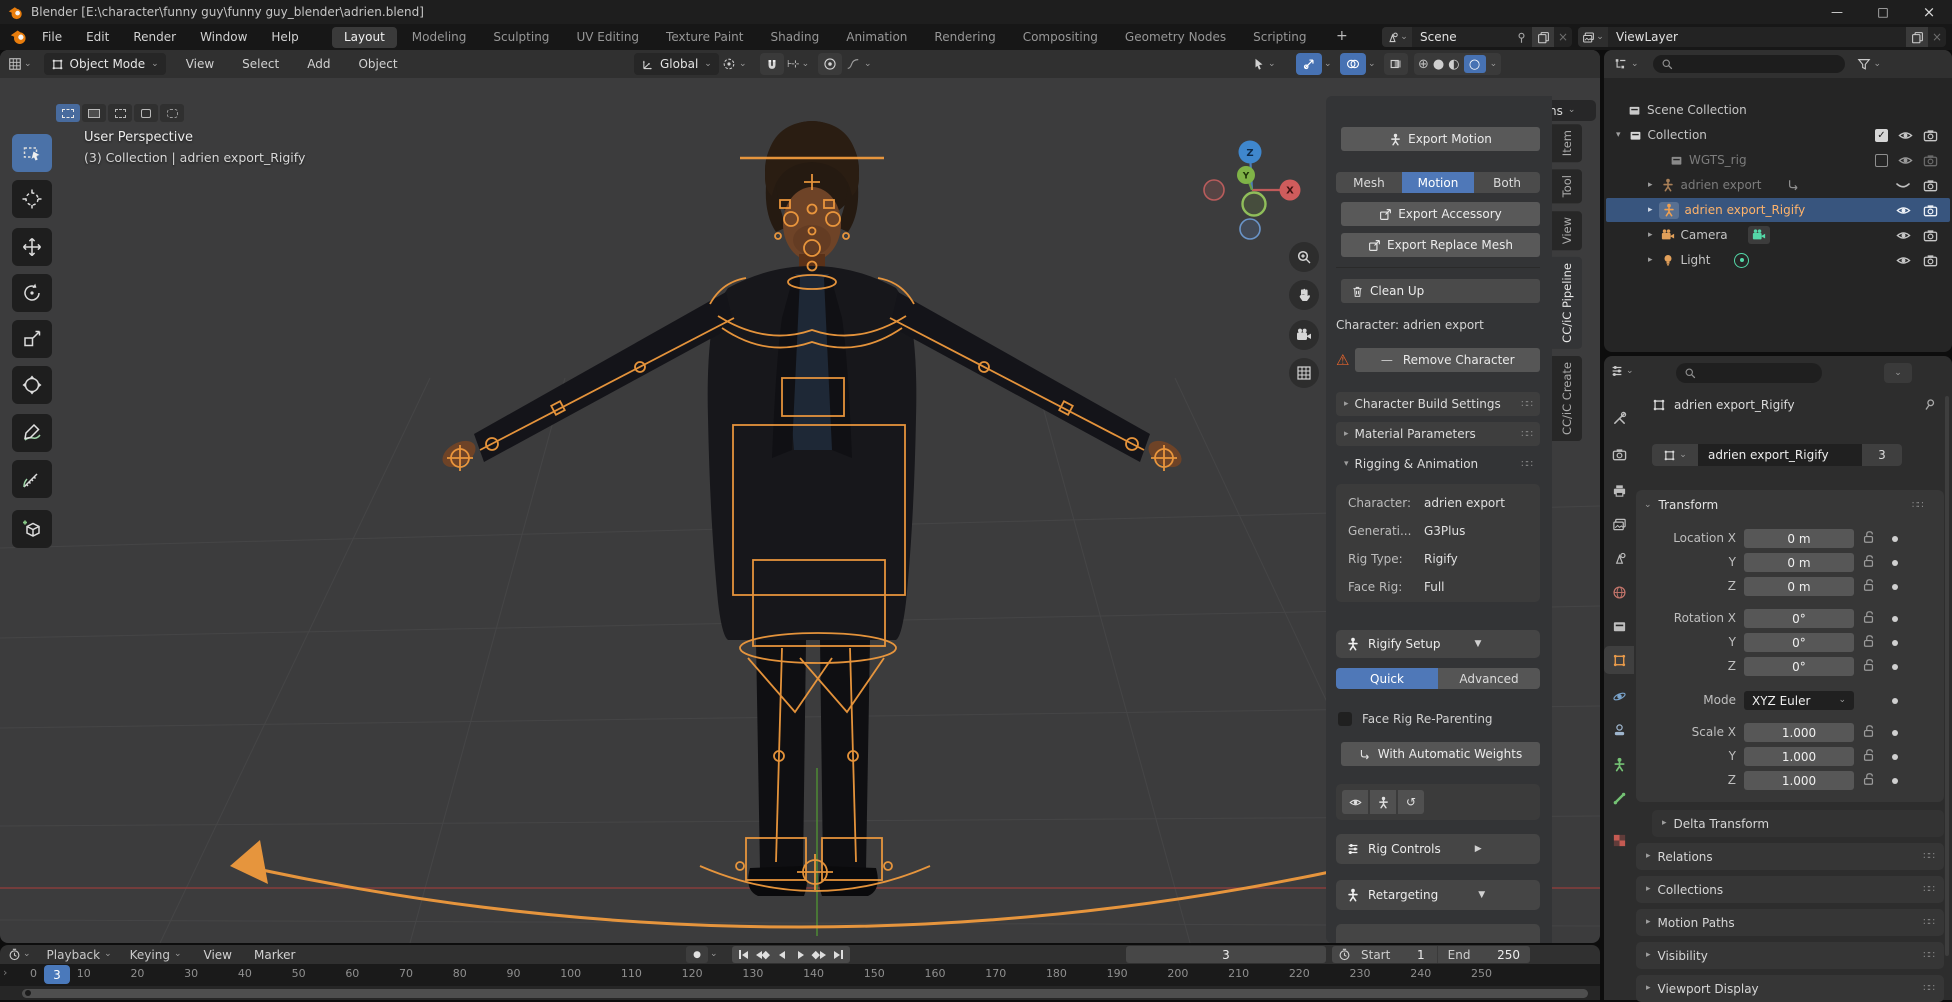 This screenshot has width=1952, height=1002. What do you see at coordinates (853, 64) in the screenshot?
I see `falloff-icon` at bounding box center [853, 64].